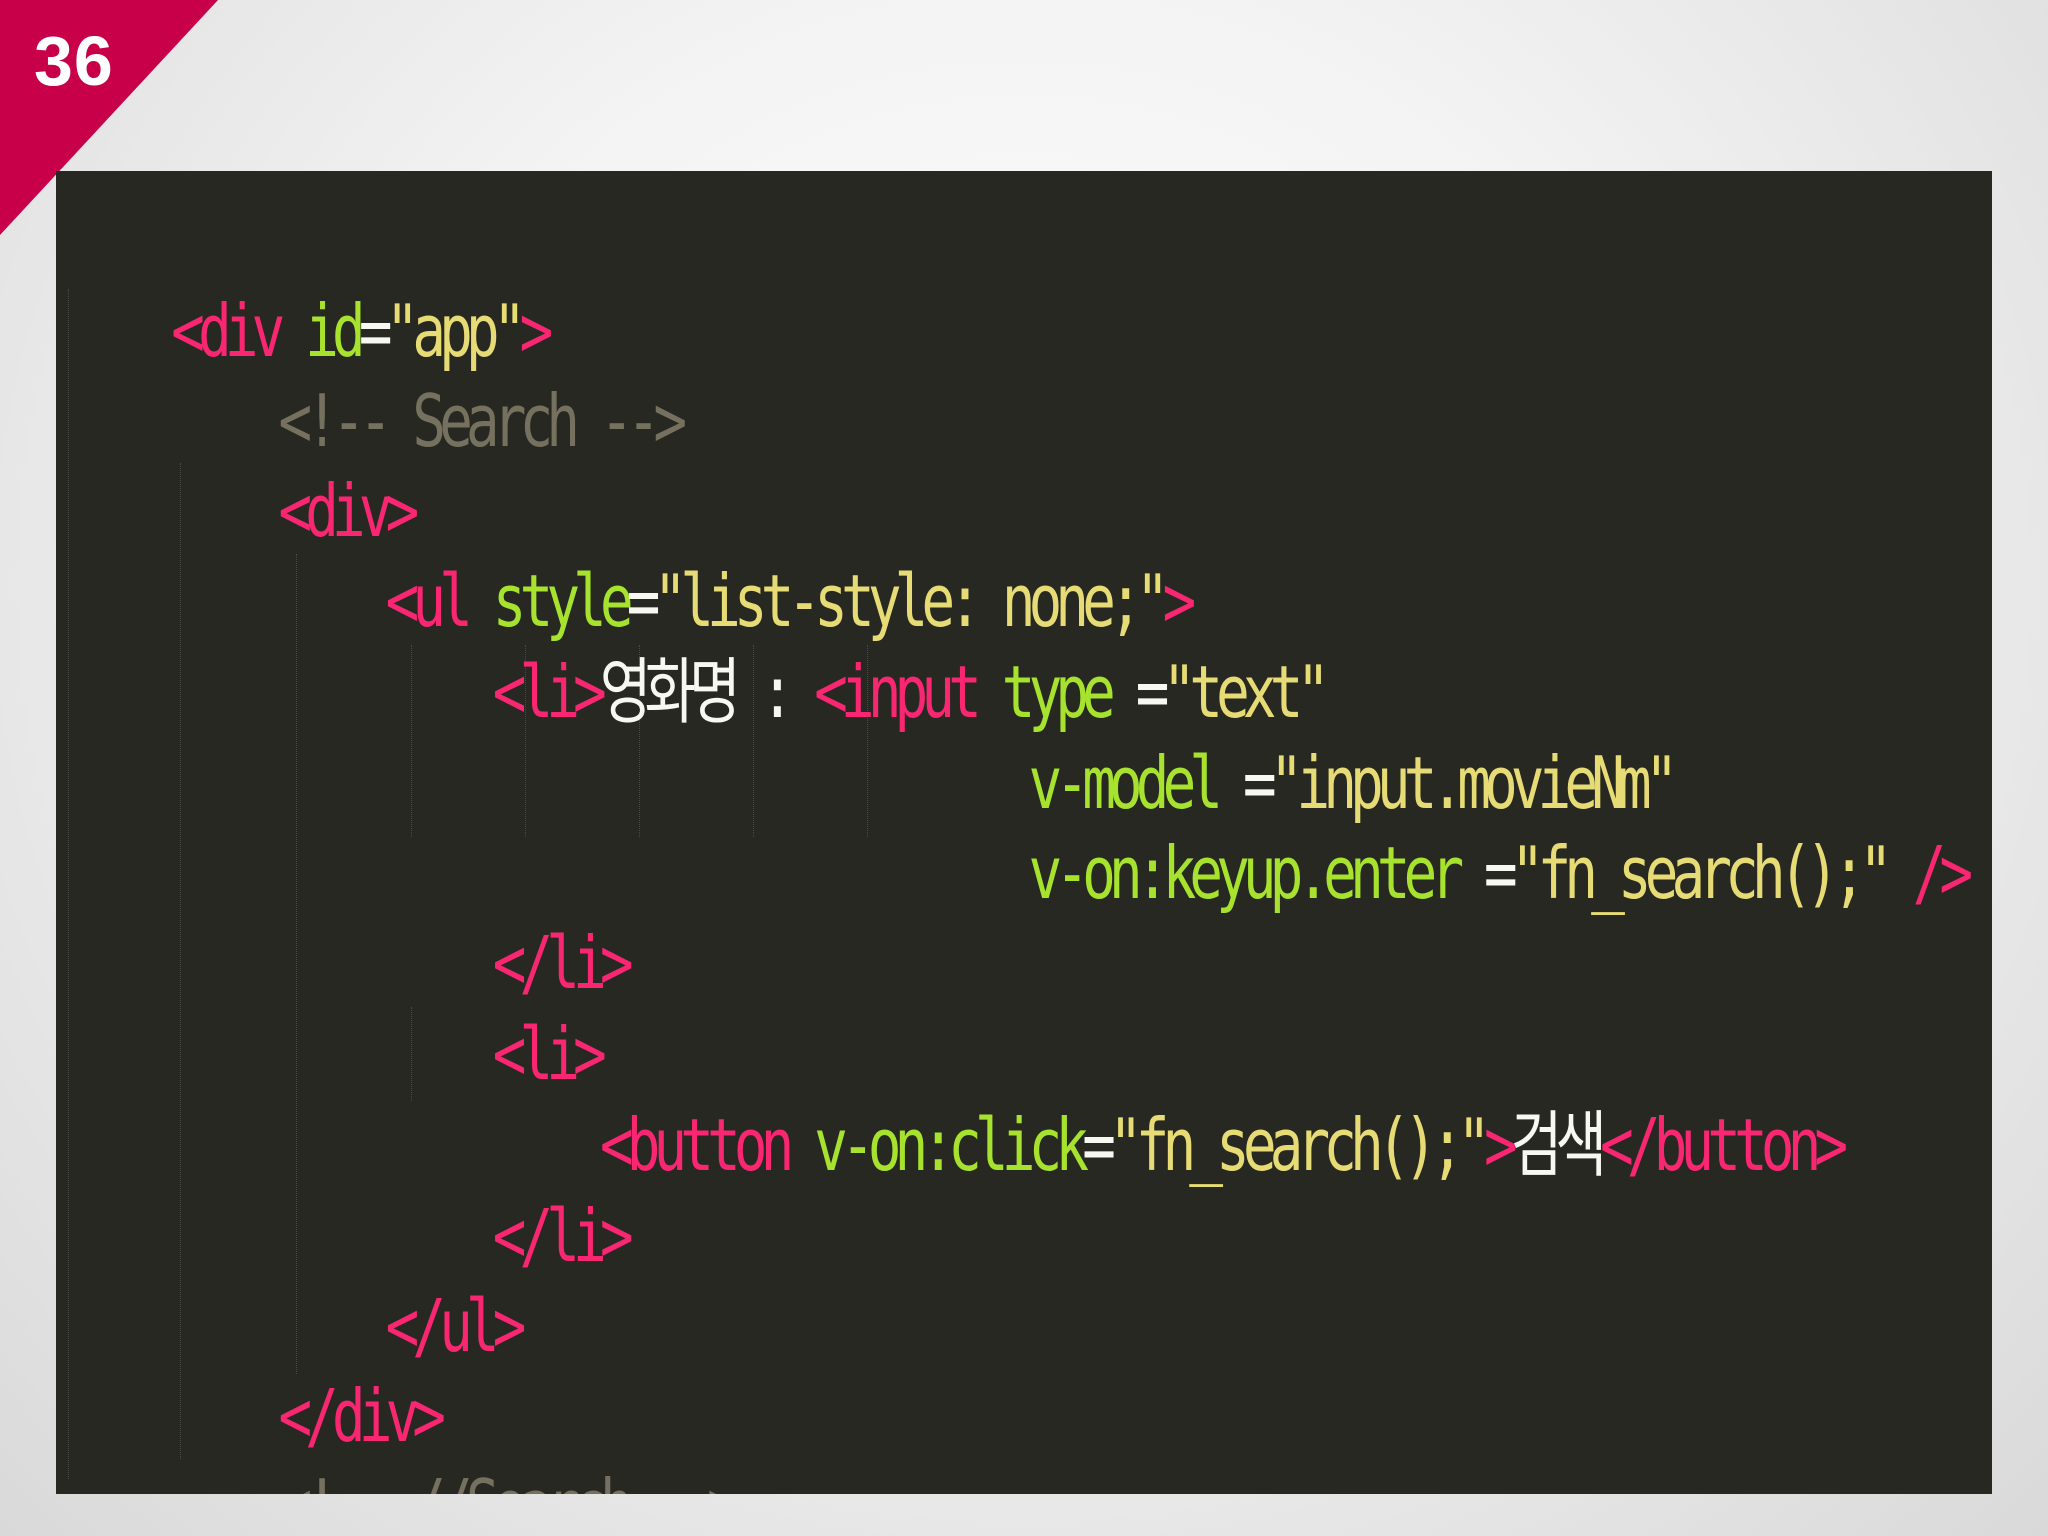  Describe the element at coordinates (1558, 1145) in the screenshot. I see `code-token-text: 검색` at that location.